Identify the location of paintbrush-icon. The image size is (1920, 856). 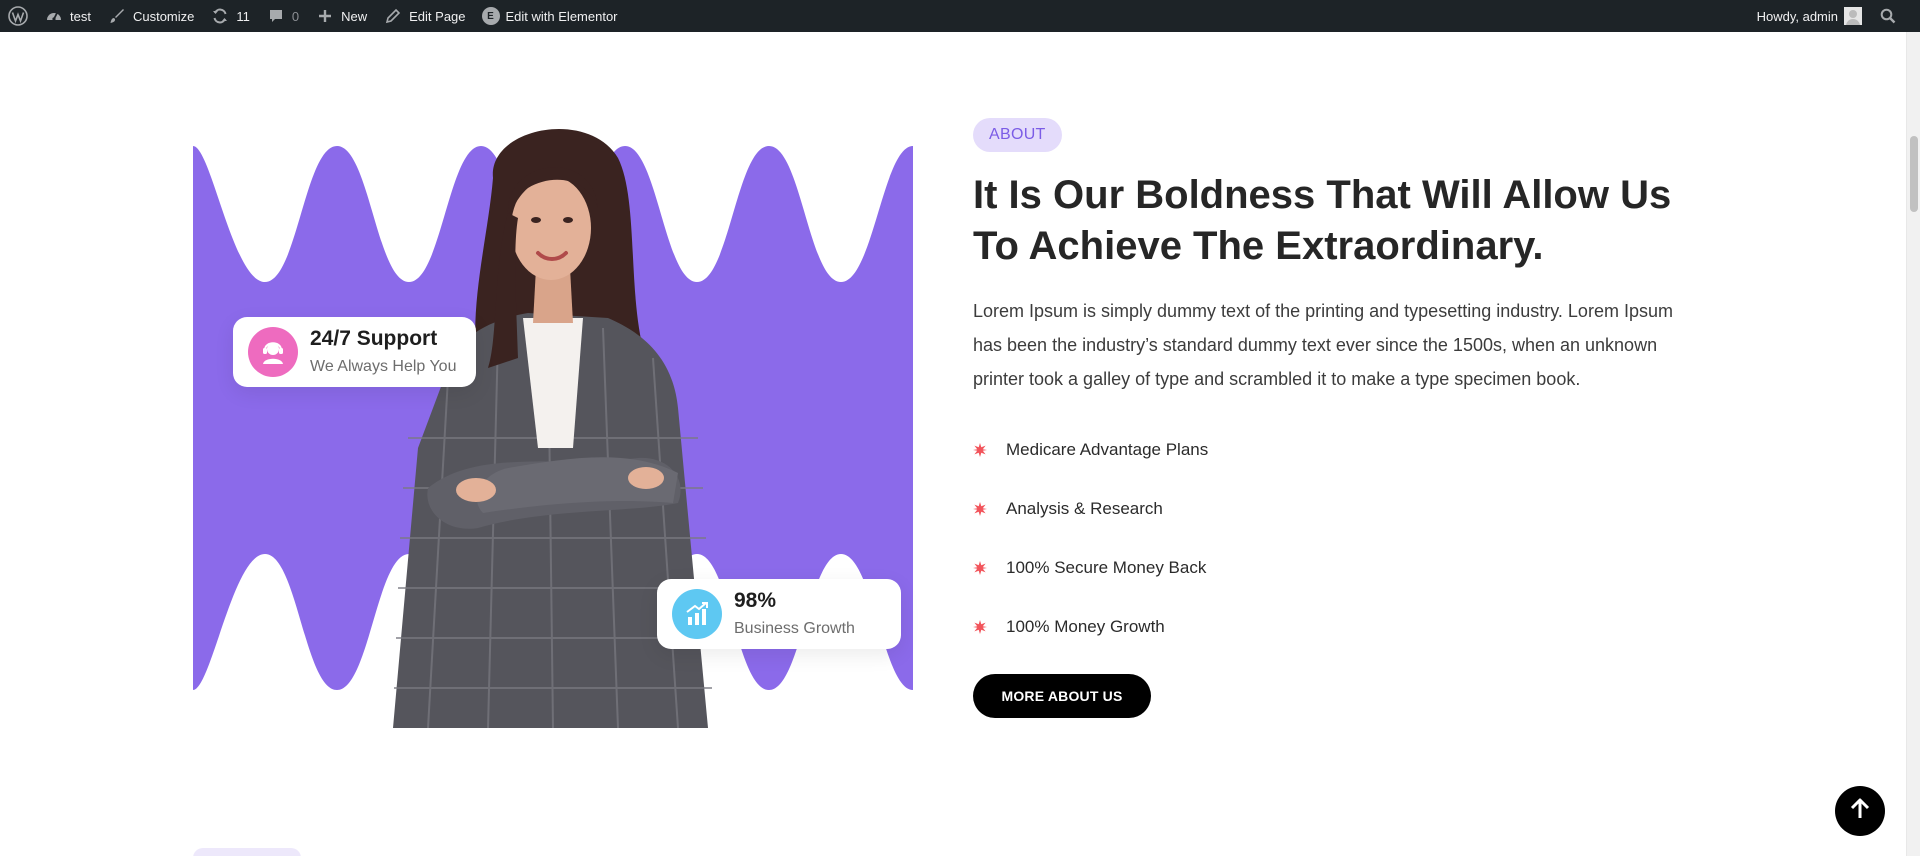
(117, 16).